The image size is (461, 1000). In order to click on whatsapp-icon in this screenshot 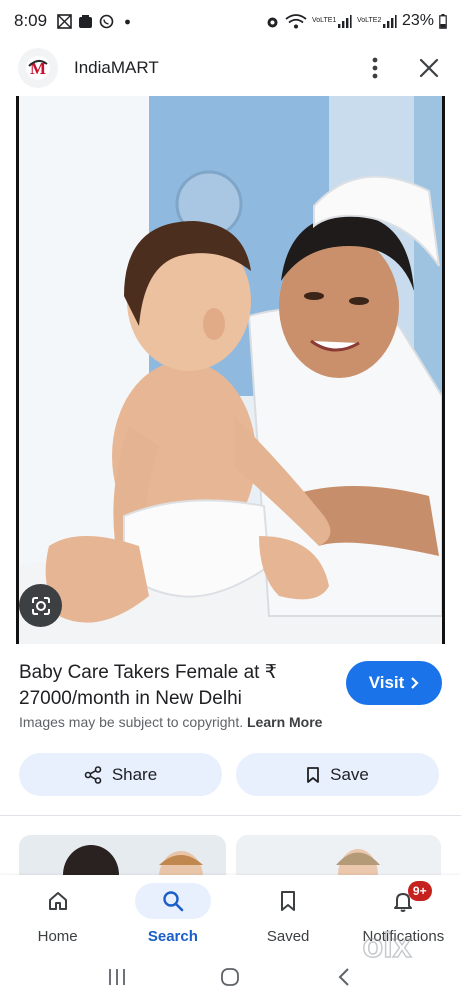, I will do `click(106, 21)`.